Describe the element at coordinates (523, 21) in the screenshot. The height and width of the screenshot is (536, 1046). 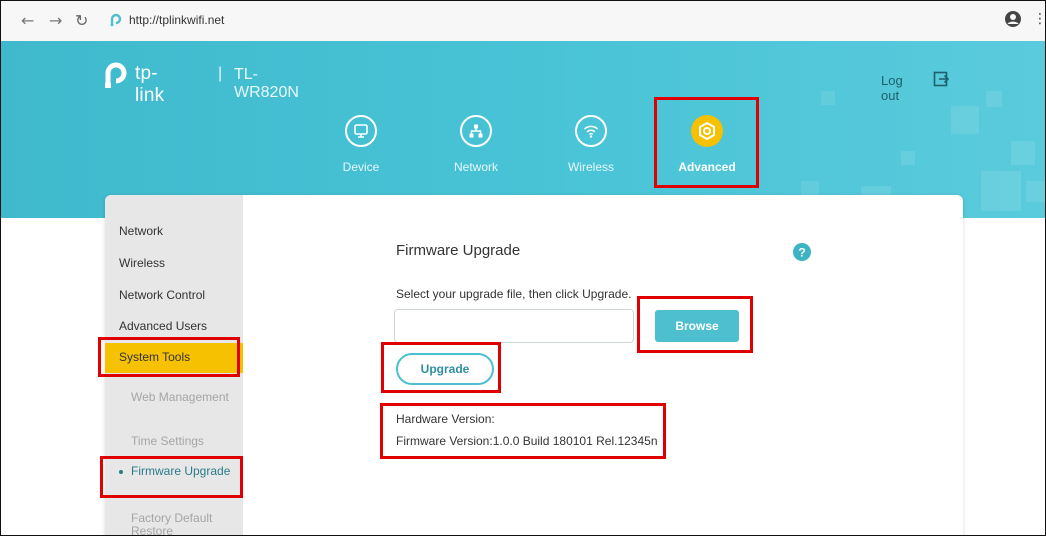
I see `browser-toolbar: ← → ↻ http://tplinkwifi.net ⋮` at that location.